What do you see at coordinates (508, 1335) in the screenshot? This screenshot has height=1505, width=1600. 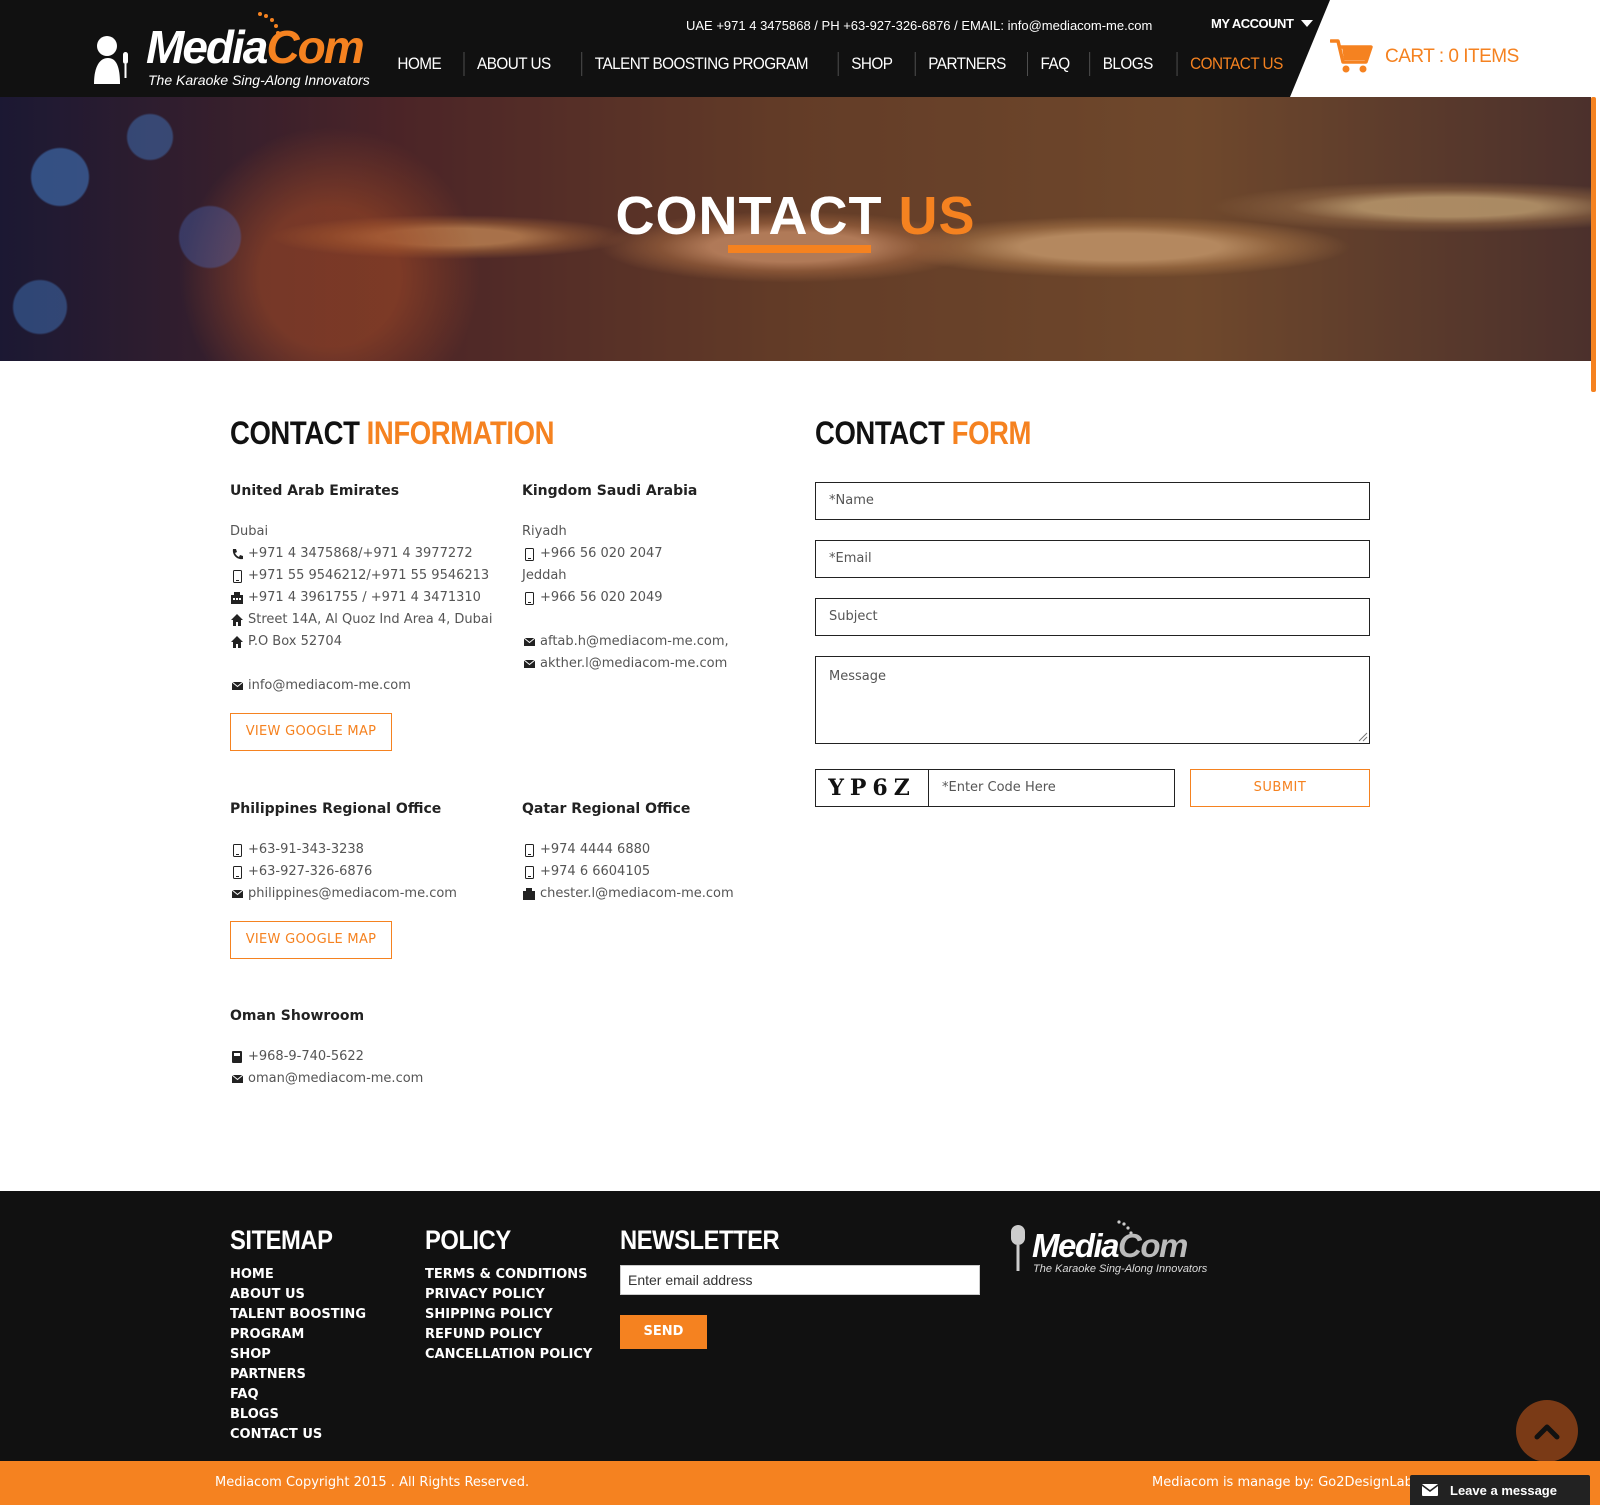 I see `footer-link-refund: REFUND POLICY` at bounding box center [508, 1335].